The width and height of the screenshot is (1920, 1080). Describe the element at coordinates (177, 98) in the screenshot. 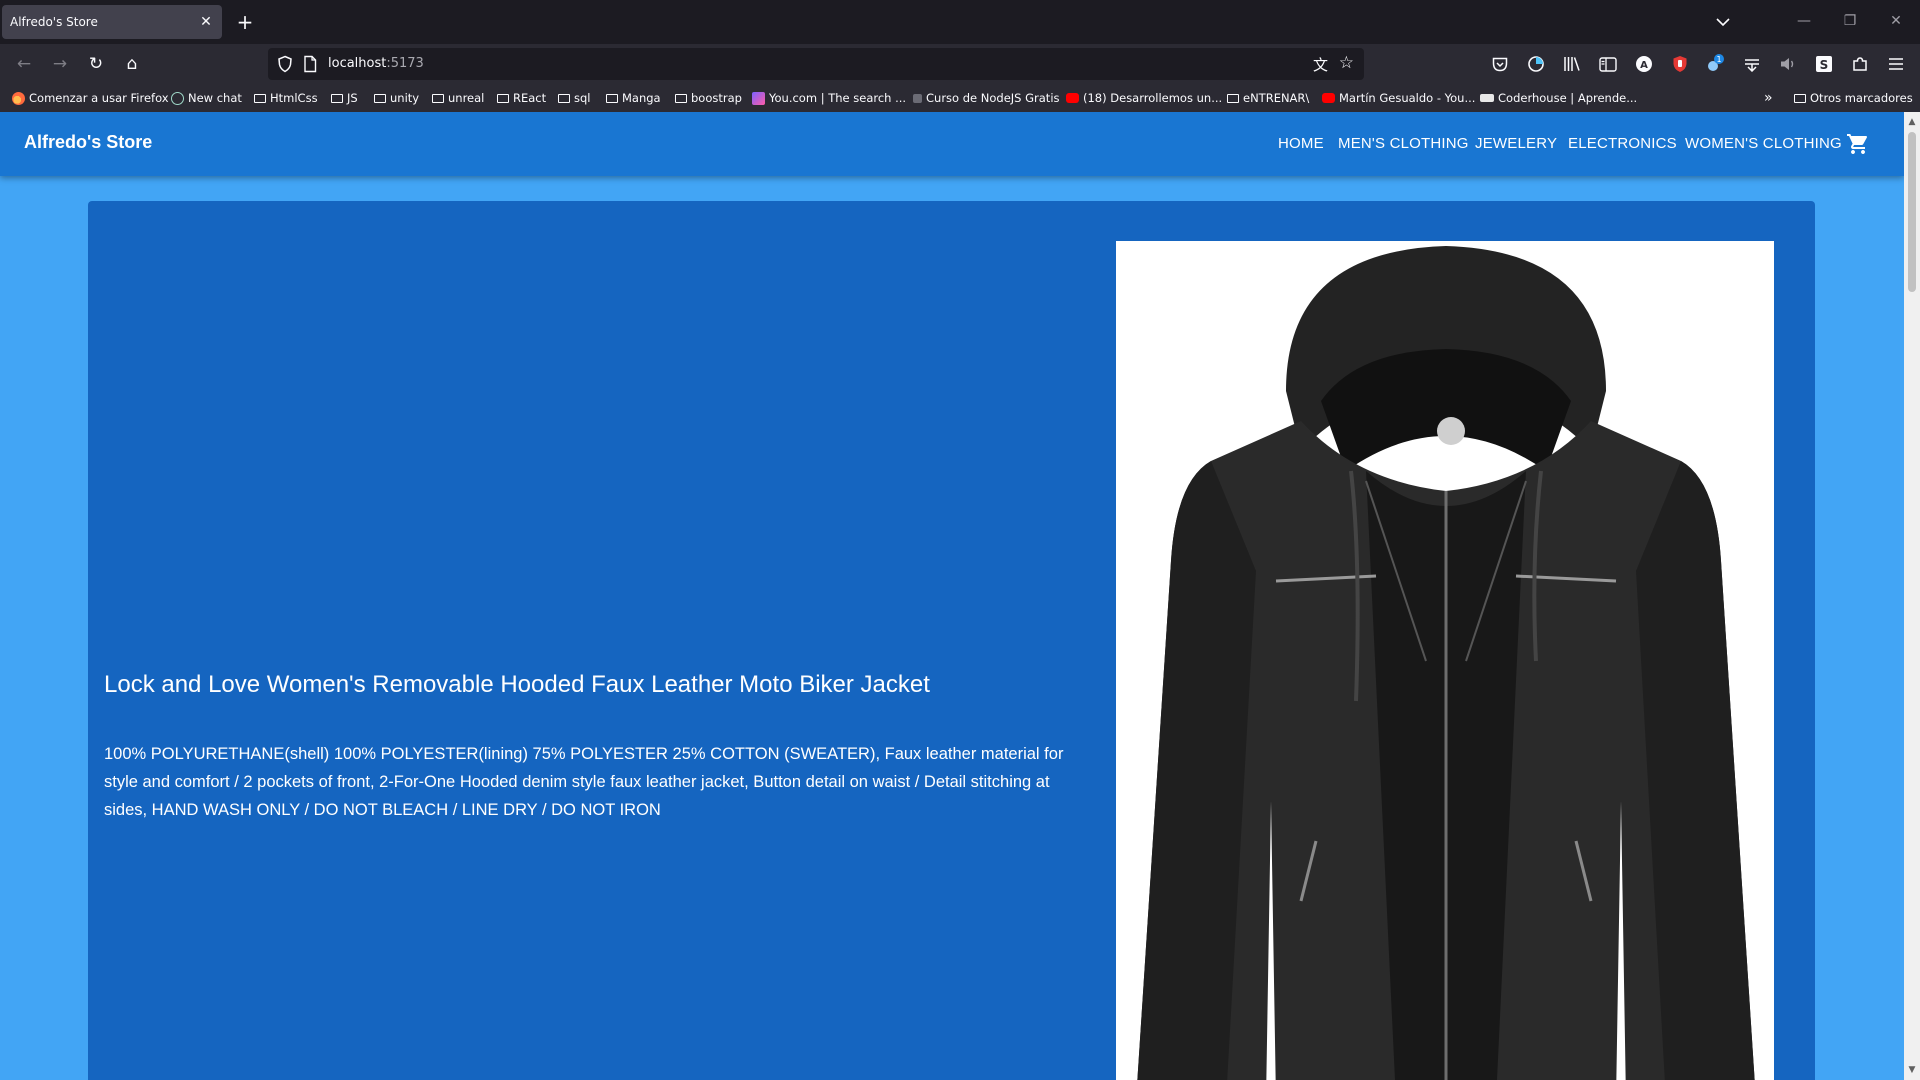

I see `openai-icon` at that location.